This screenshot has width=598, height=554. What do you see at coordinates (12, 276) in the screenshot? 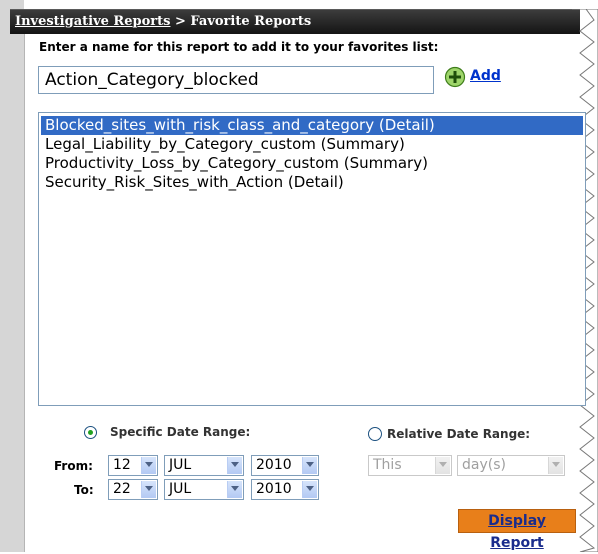
I see `frame-shadow` at bounding box center [12, 276].